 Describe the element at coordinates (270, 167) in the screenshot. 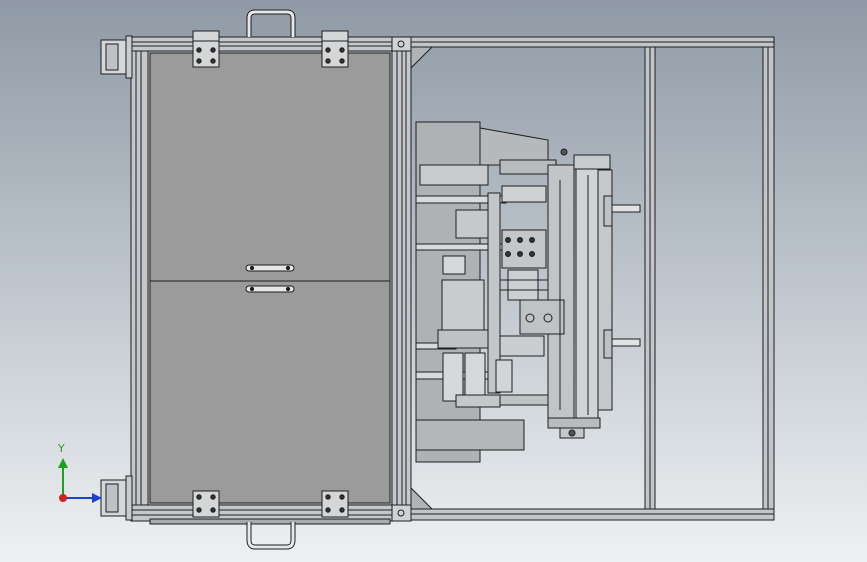

I see `upper-panel` at that location.